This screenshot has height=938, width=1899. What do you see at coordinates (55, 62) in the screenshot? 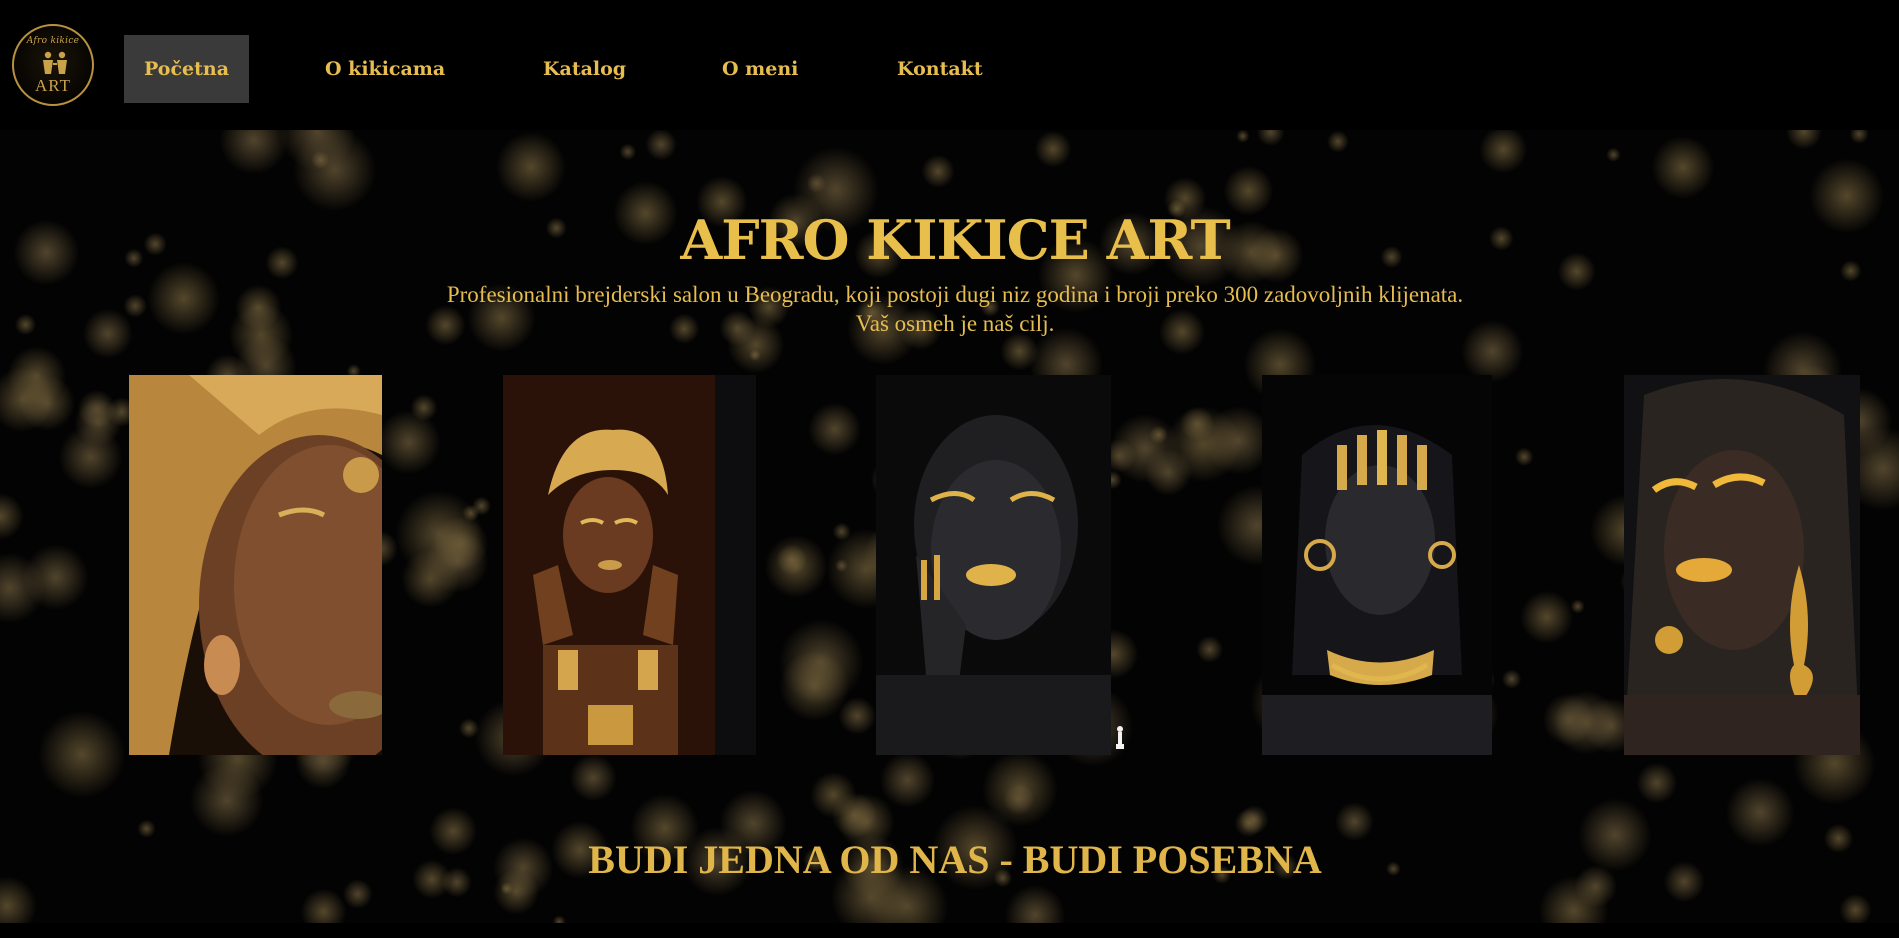
I see `logo-figures-icon` at bounding box center [55, 62].